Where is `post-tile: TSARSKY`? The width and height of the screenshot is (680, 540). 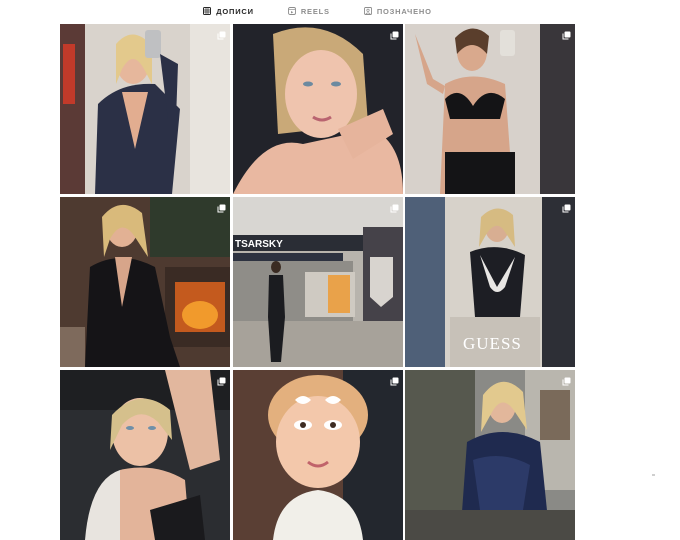 post-tile: TSARSKY is located at coordinates (317, 282).